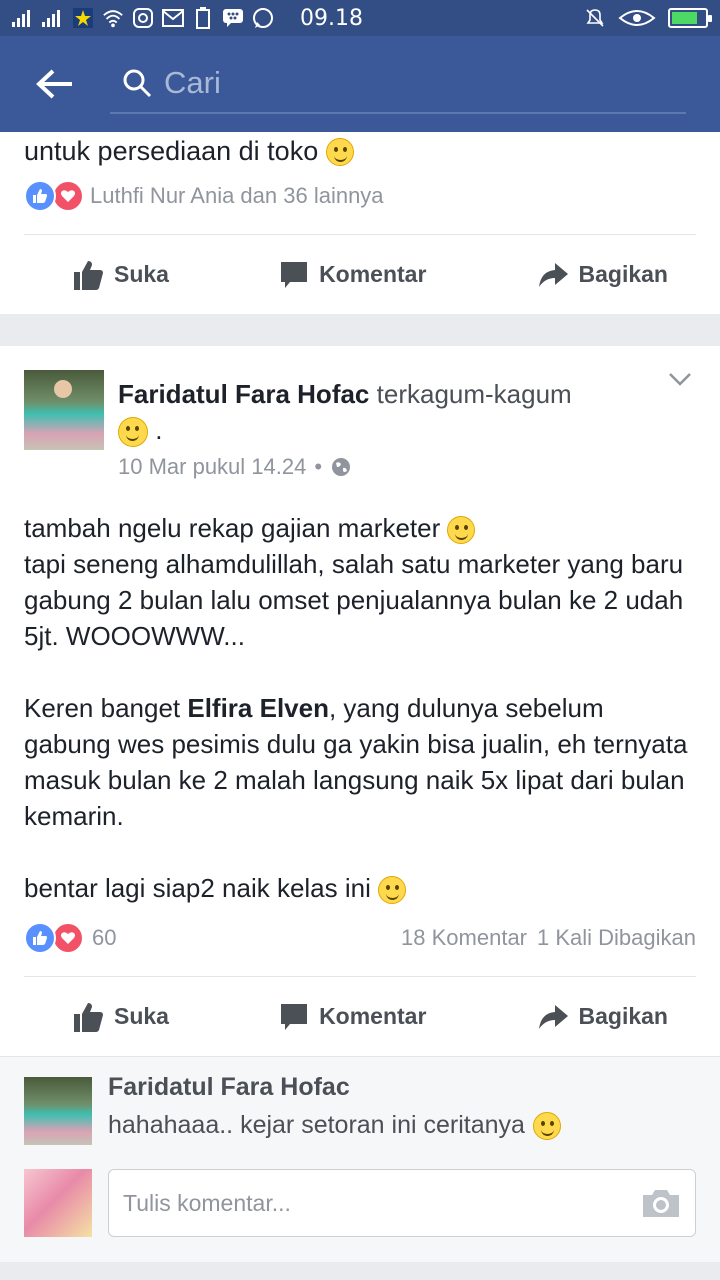 This screenshot has width=720, height=1280. I want to click on feed-bottom-gap, so click(360, 1271).